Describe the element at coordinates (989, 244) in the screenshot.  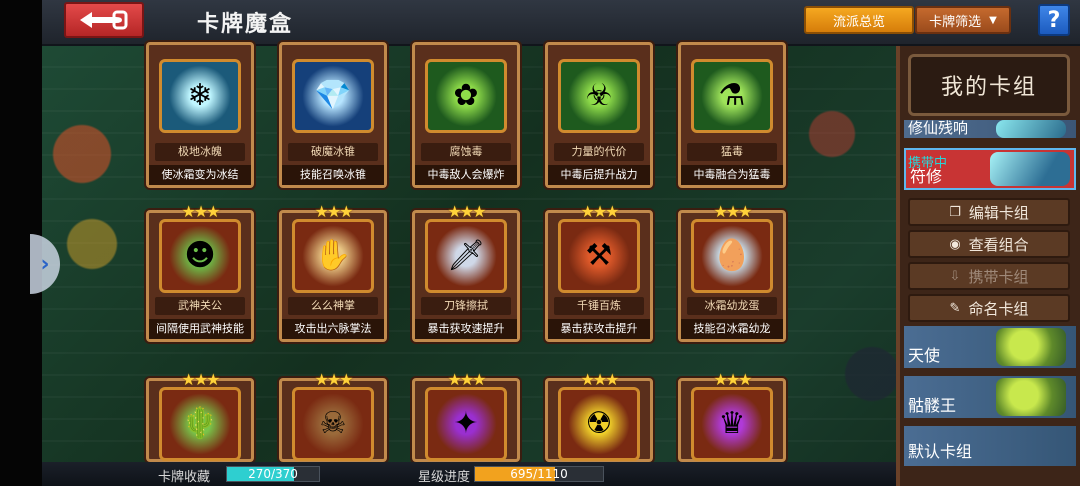
I see `view-combo-button: ◉ 查看组合` at that location.